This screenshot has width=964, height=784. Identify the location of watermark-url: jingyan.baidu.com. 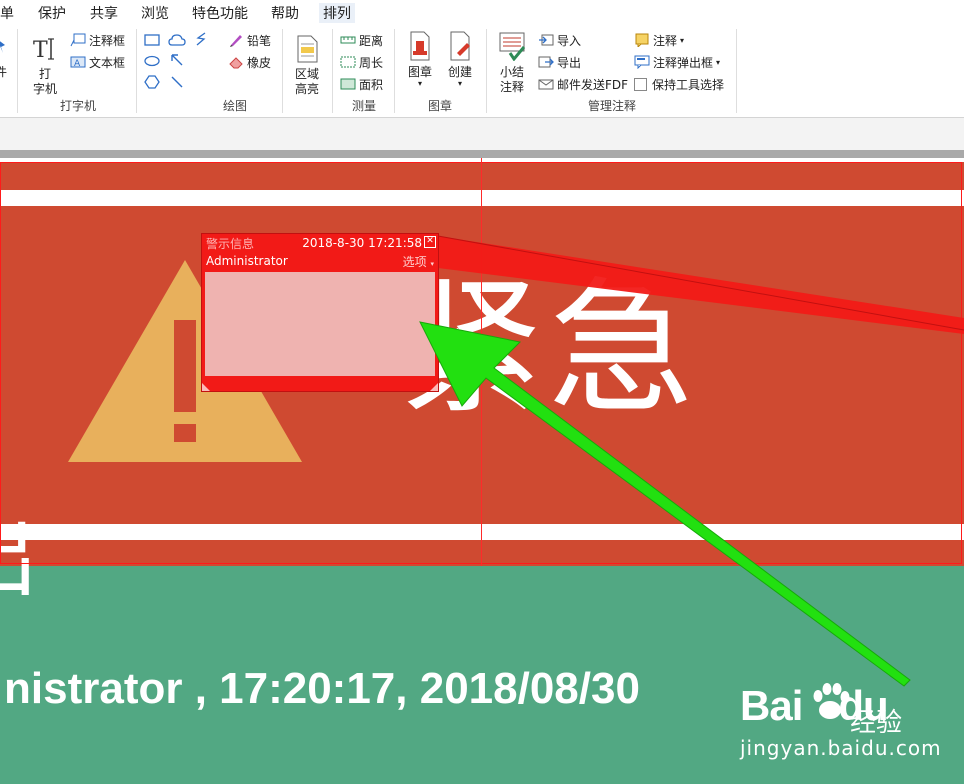
(841, 748).